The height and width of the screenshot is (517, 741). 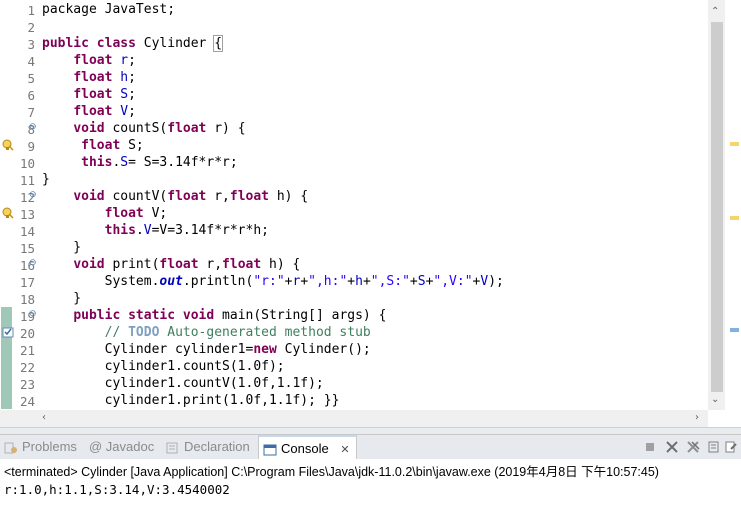 I want to click on remove-launch-icon, so click(x=672, y=447).